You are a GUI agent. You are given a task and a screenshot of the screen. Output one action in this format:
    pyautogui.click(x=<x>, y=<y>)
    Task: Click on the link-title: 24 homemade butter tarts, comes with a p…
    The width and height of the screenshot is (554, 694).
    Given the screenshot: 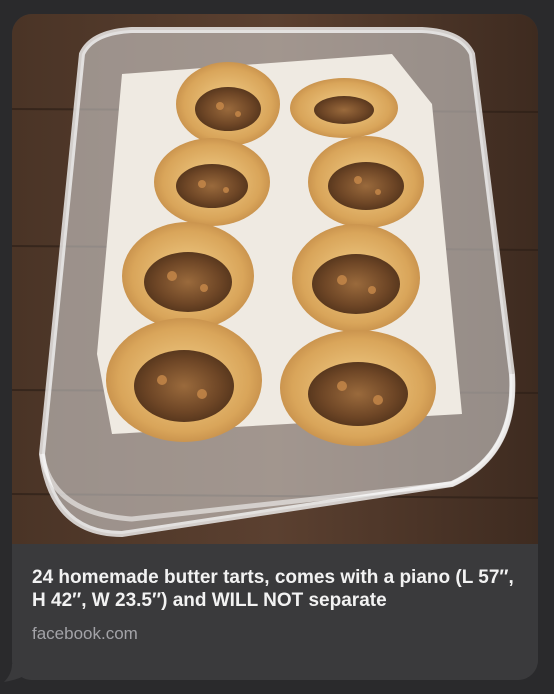 What is the action you would take?
    pyautogui.click(x=275, y=589)
    